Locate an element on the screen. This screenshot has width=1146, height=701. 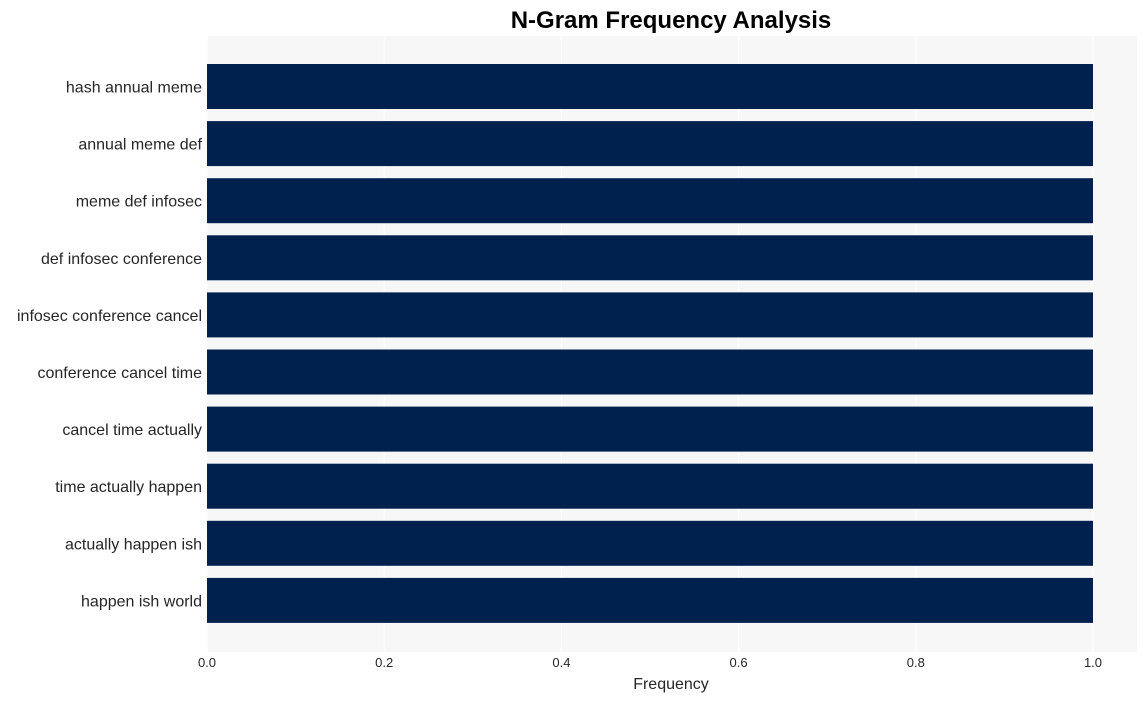
x-tick-label: 0.0 is located at coordinates (207, 662).